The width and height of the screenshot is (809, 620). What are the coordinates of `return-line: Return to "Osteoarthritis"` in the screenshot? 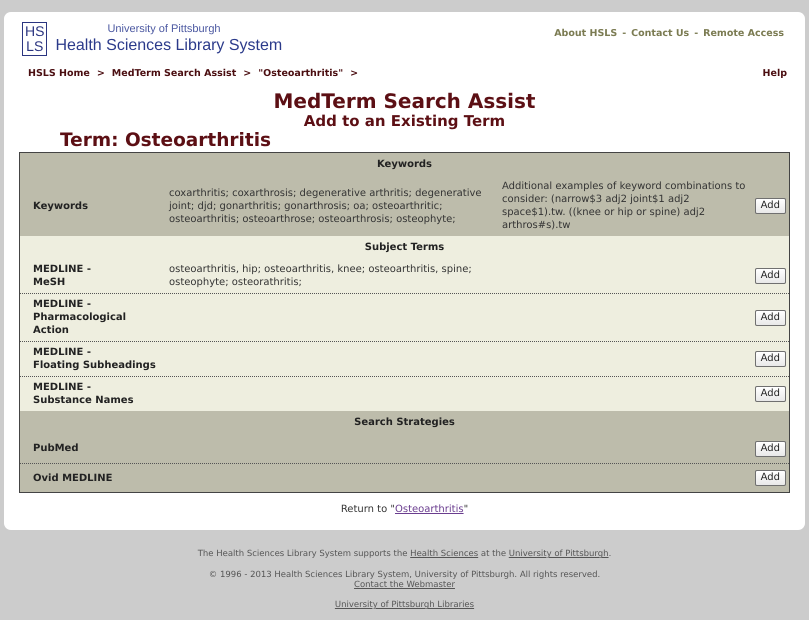 It's located at (404, 510).